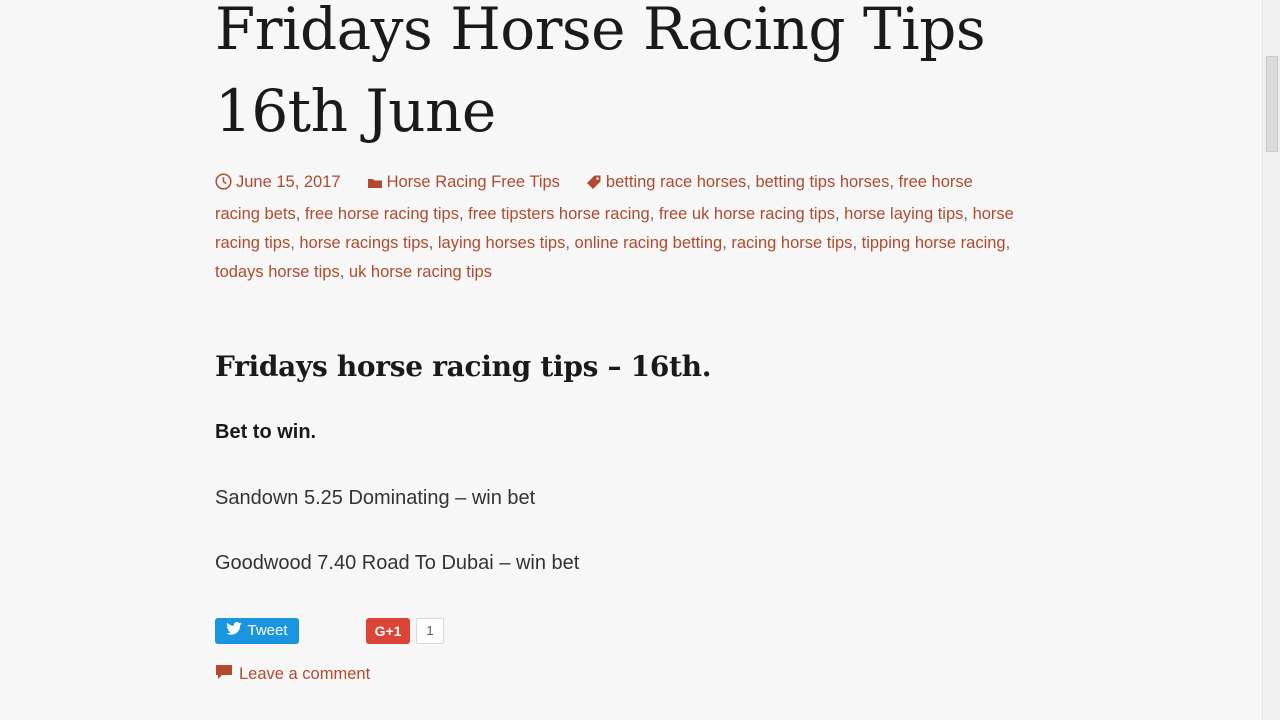  I want to click on post-title: Fridays Horse Racing Tips 16th June, so click(615, 76).